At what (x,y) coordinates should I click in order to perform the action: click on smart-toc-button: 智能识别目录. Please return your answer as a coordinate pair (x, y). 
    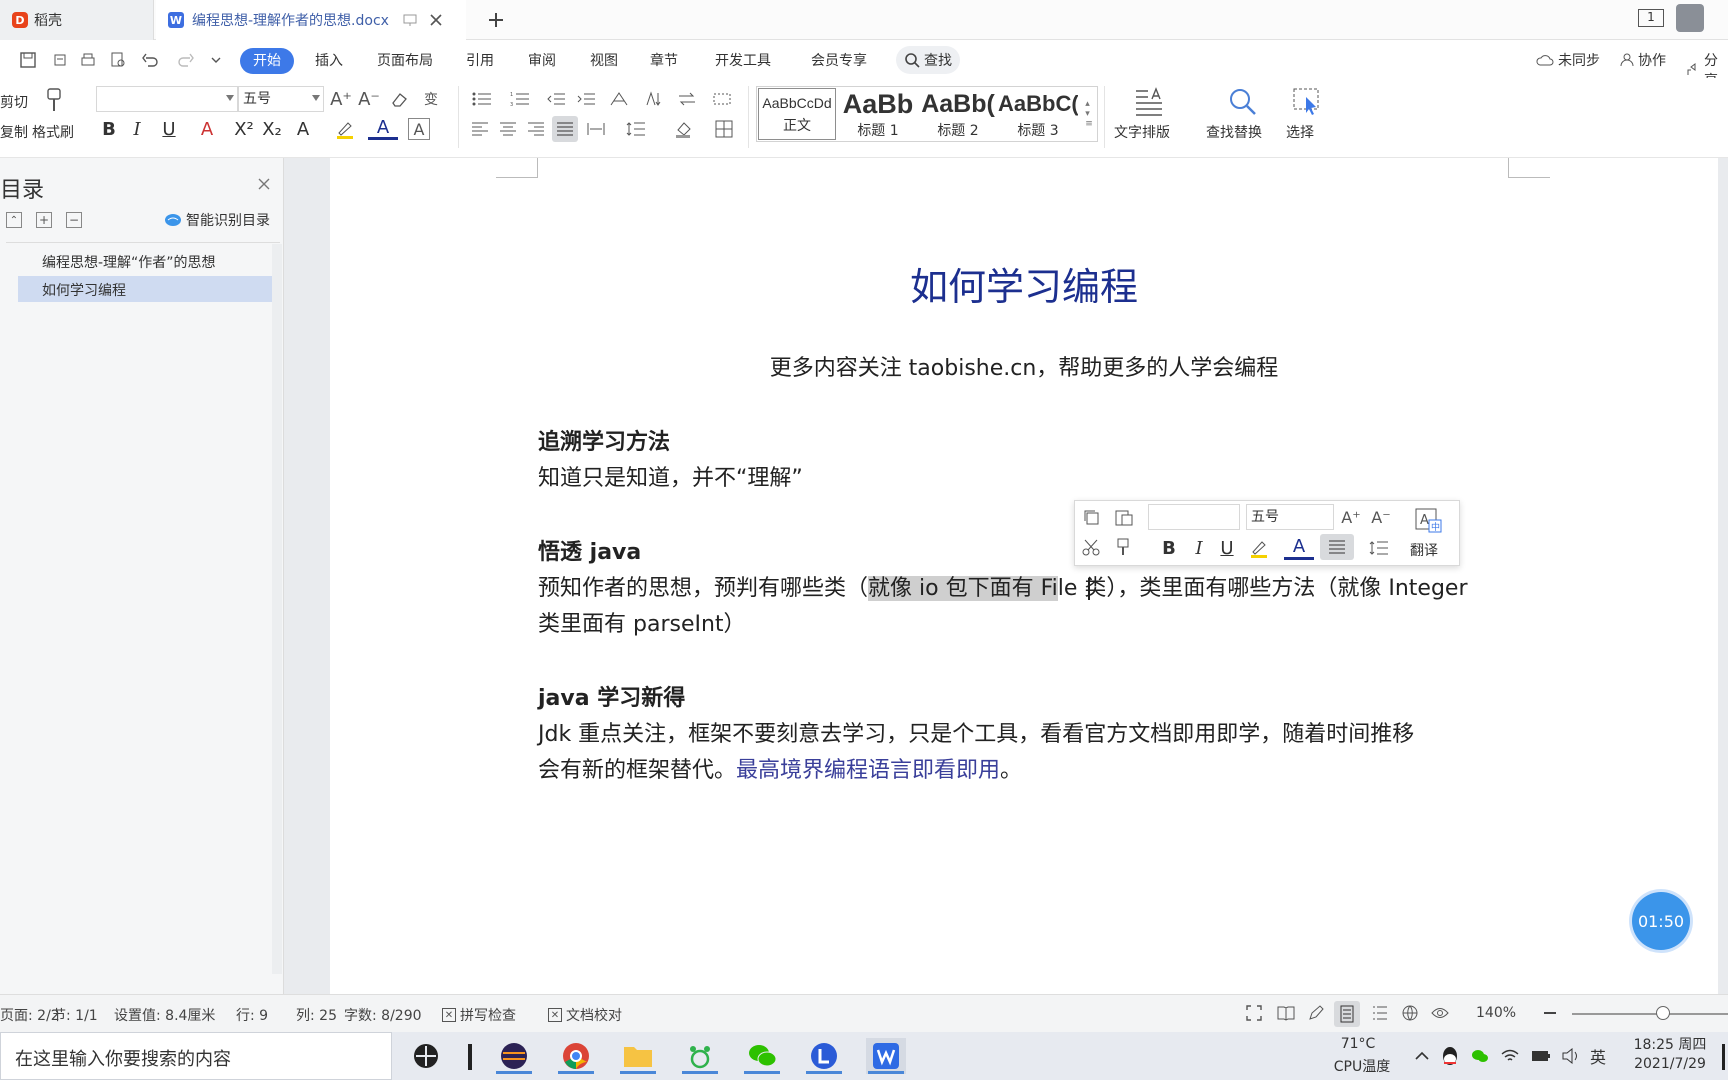
    Looking at the image, I should click on (217, 220).